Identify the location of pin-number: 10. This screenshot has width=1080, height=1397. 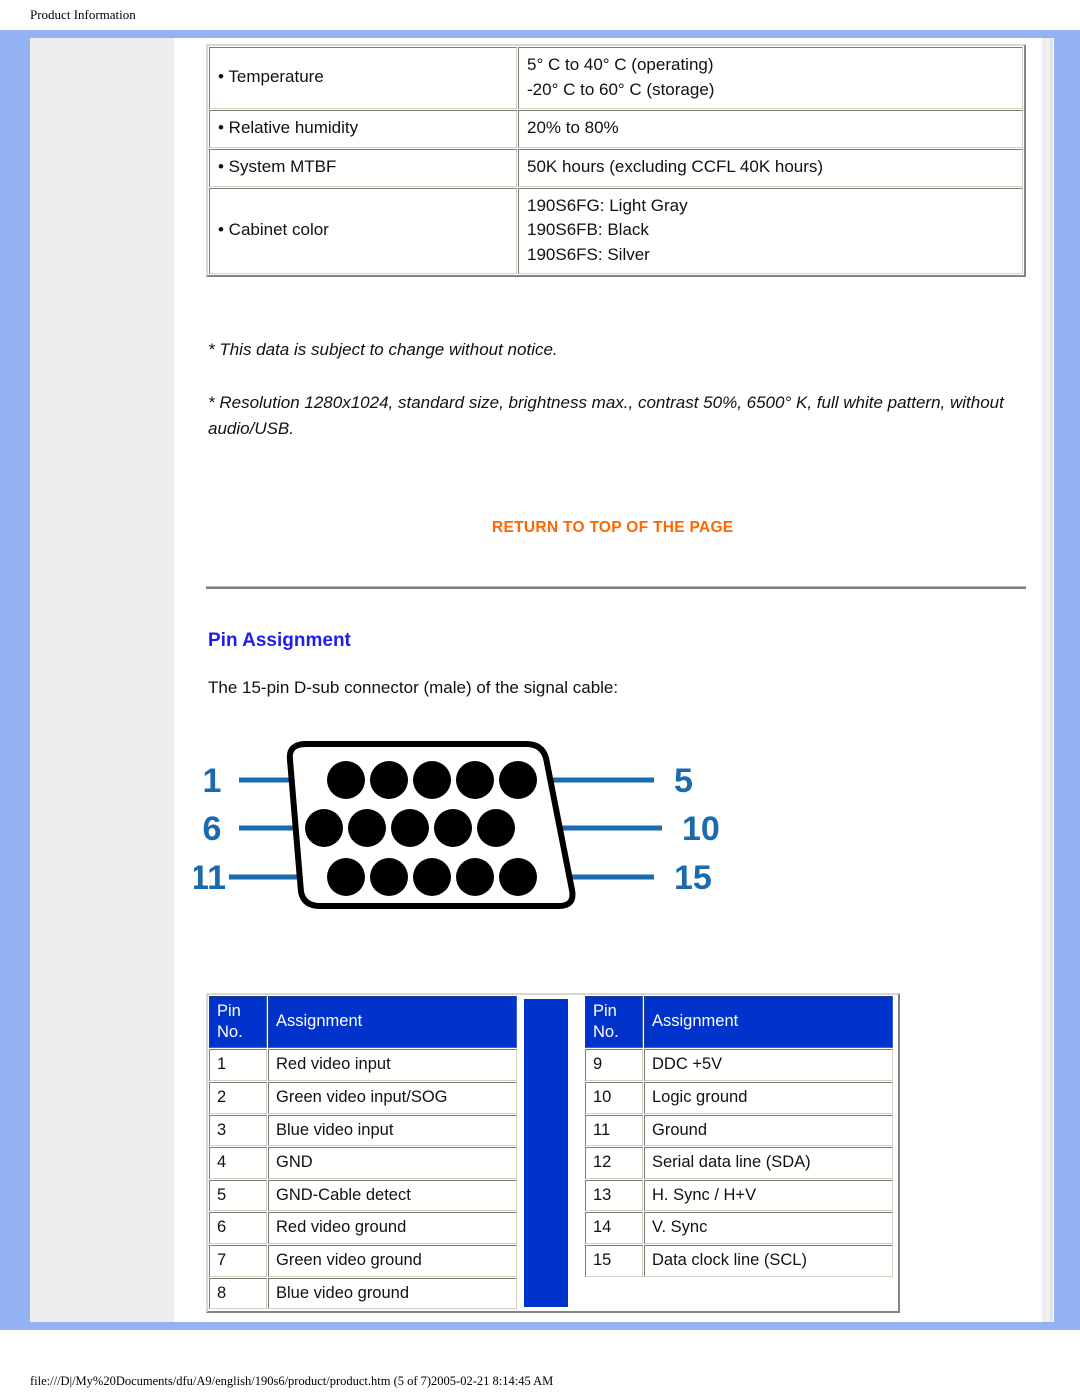
(614, 1097).